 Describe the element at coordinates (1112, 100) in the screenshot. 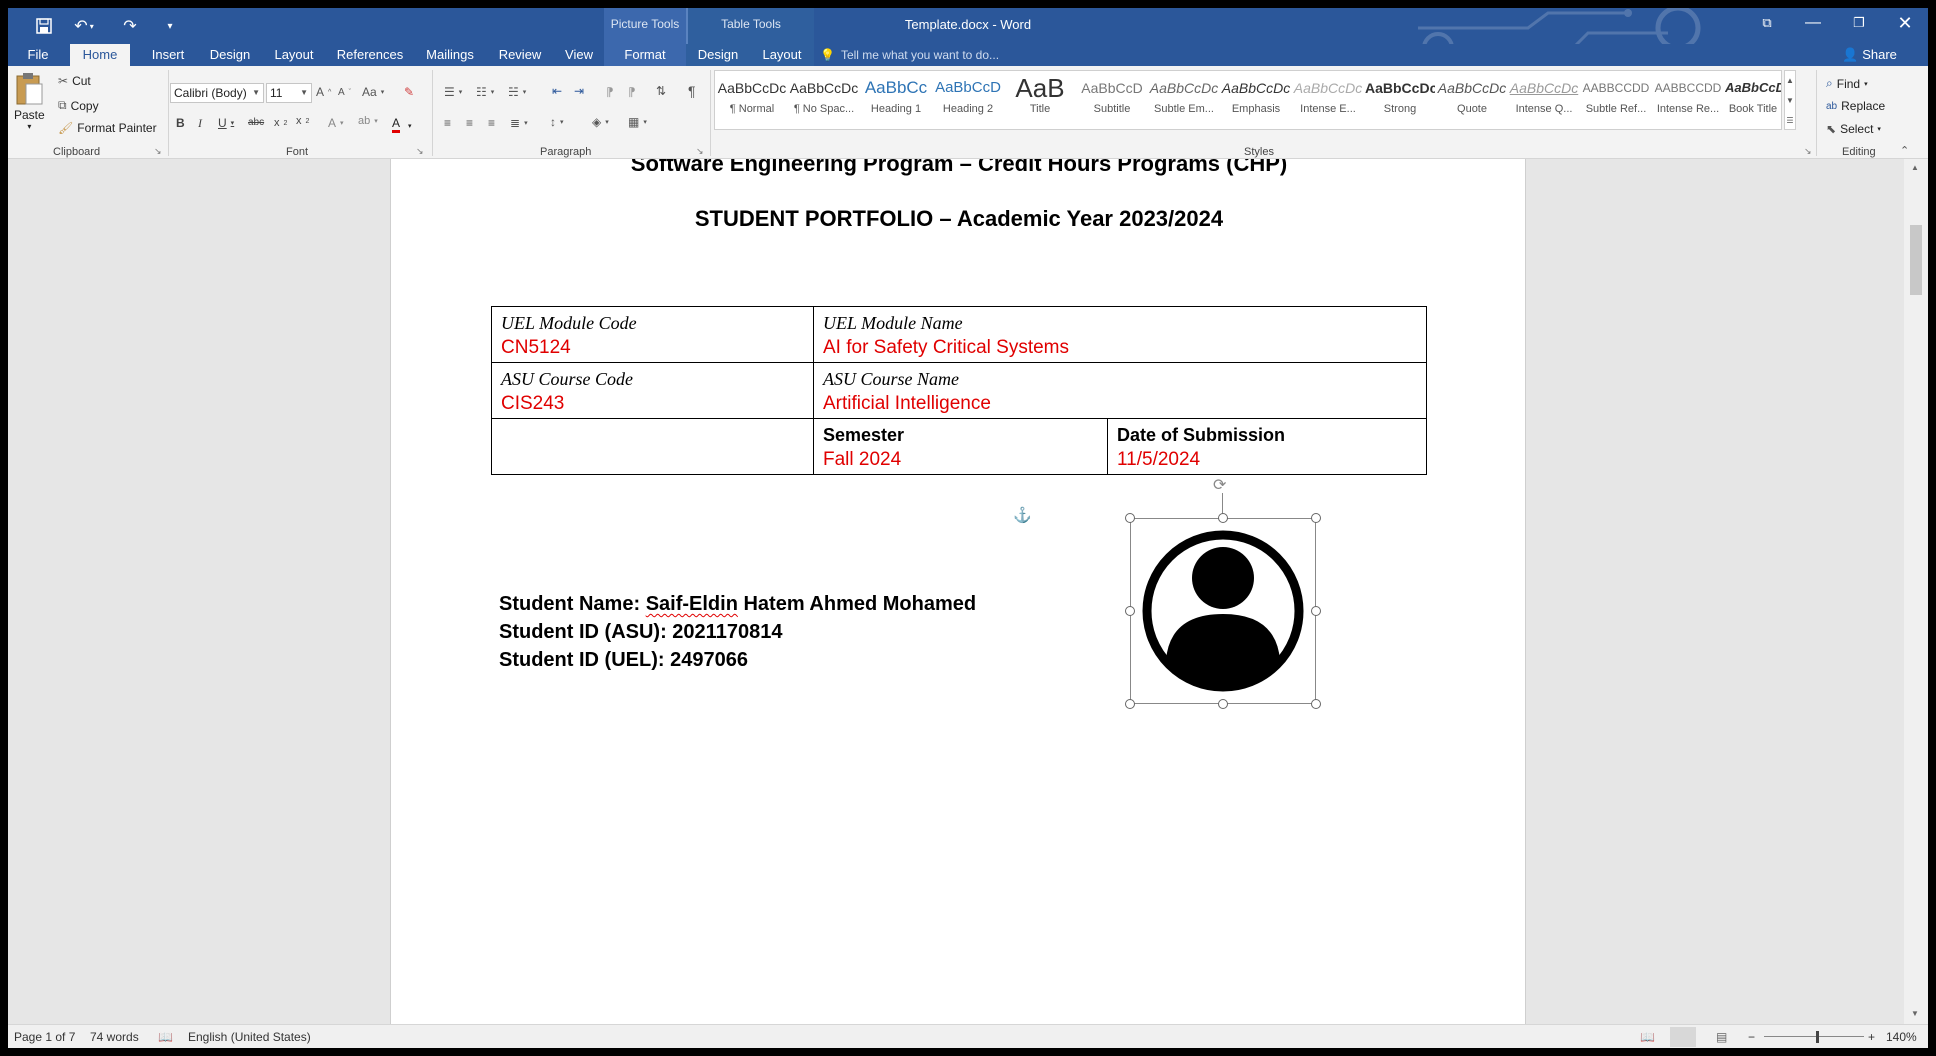

I see `style-subtitle: AaBbCcD Subtitle` at that location.